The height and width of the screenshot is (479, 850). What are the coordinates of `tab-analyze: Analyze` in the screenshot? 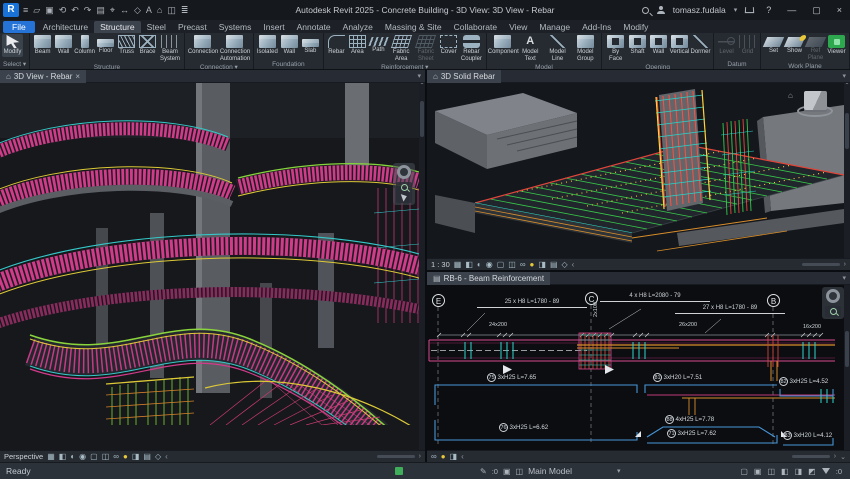 It's located at (358, 27).